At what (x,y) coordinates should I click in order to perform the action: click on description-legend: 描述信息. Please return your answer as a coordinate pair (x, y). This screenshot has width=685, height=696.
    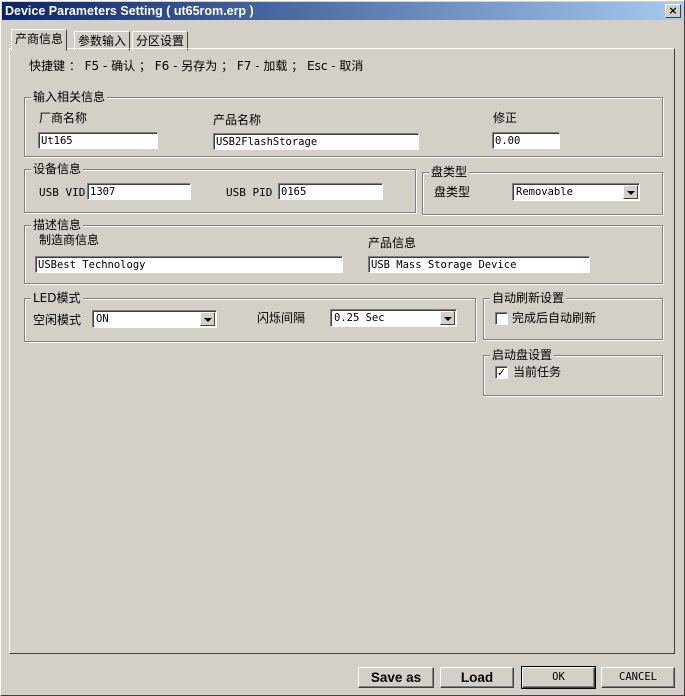
    Looking at the image, I should click on (57, 225).